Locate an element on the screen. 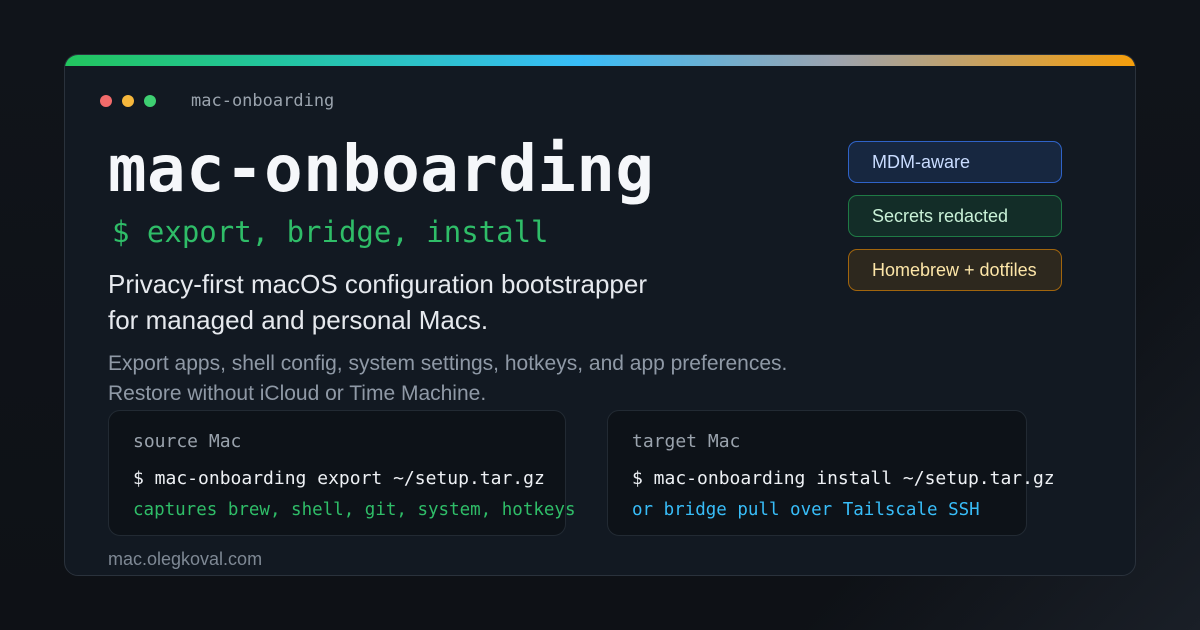 The image size is (1200, 630). badge-label: Homebrew + dotfiles is located at coordinates (954, 269).